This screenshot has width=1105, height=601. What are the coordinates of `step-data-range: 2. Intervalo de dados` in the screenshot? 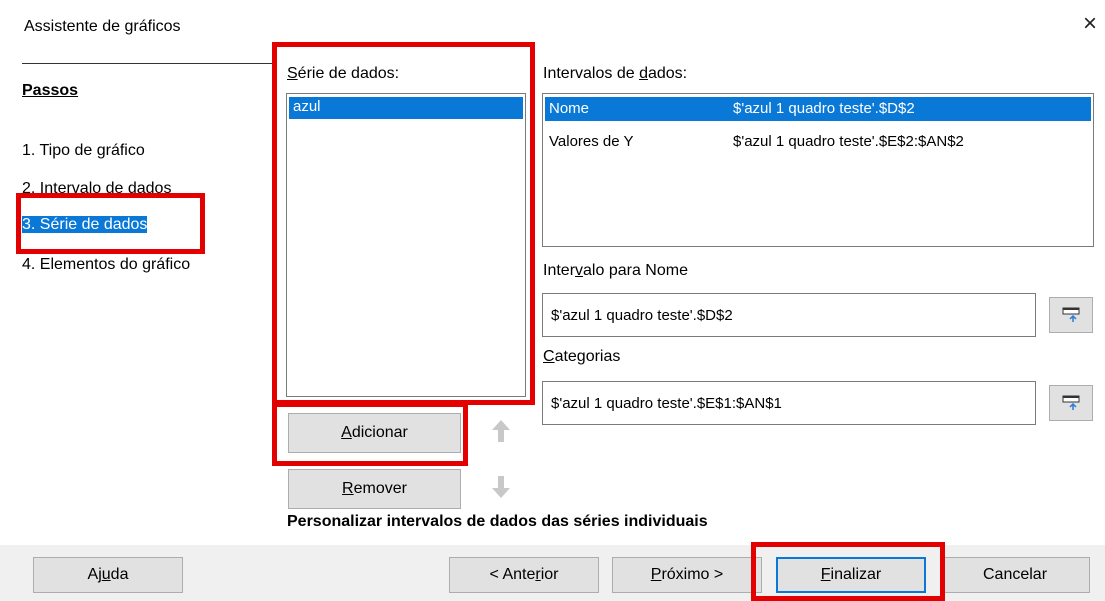 It's located at (96, 189).